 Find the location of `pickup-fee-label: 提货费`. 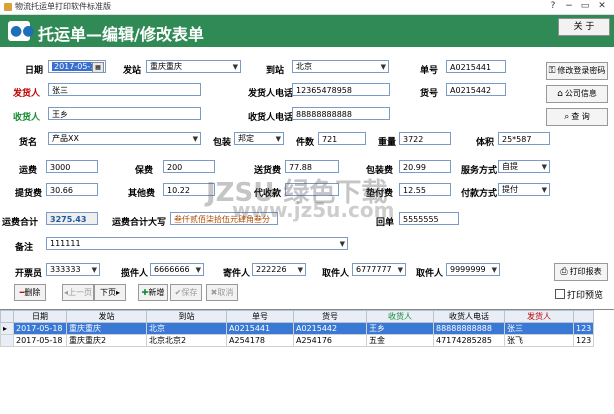

pickup-fee-label: 提货费 is located at coordinates (29, 194).